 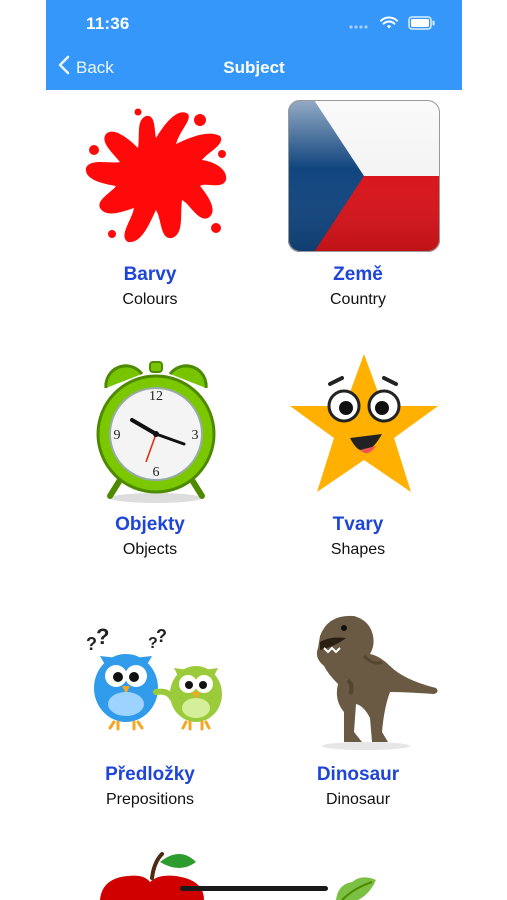 I want to click on svg-text: 6, so click(x=156, y=472).